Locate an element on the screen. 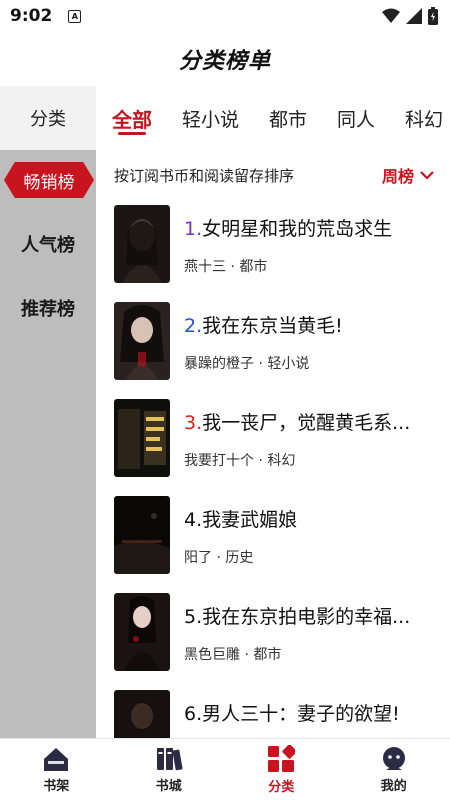 Image resolution: width=450 pixels, height=800 pixels. period-dropdown: 周榜 is located at coordinates (408, 175).